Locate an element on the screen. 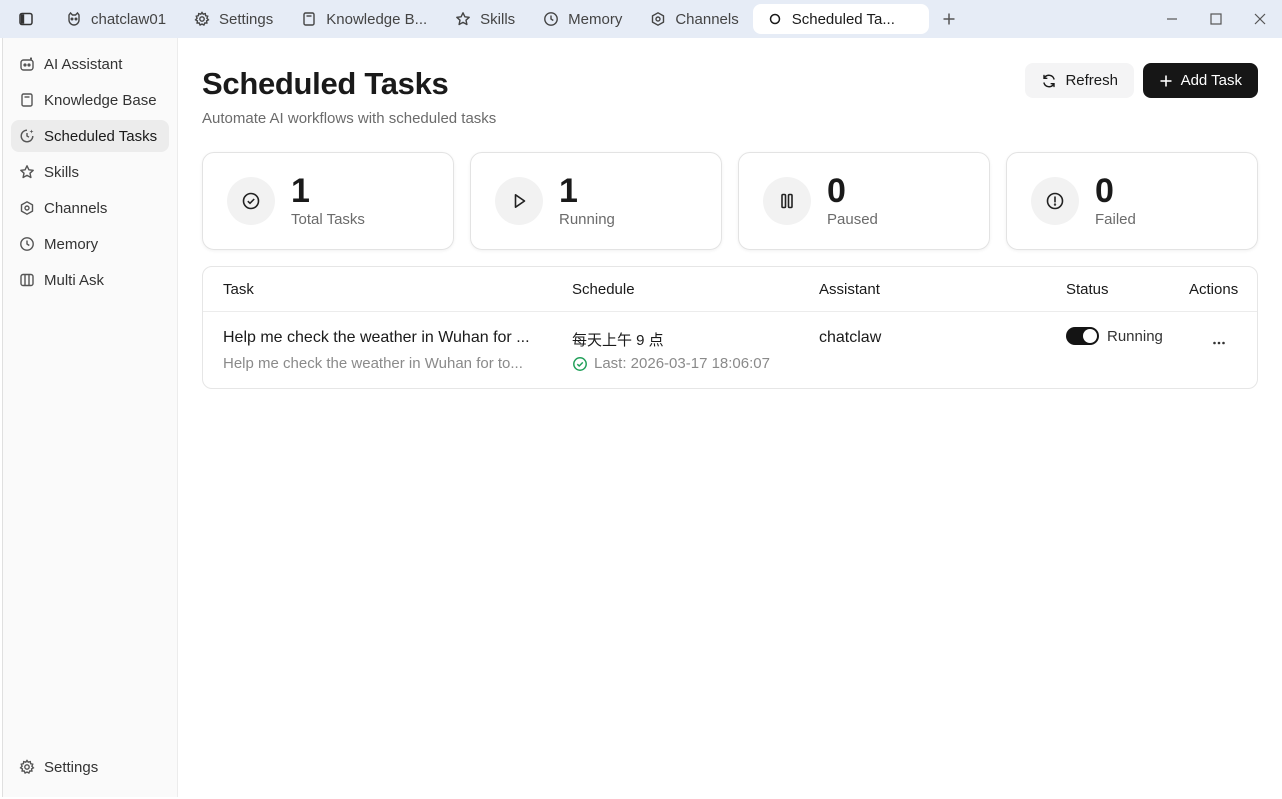 The image size is (1282, 799). assistant-name: chatclaw is located at coordinates (850, 337).